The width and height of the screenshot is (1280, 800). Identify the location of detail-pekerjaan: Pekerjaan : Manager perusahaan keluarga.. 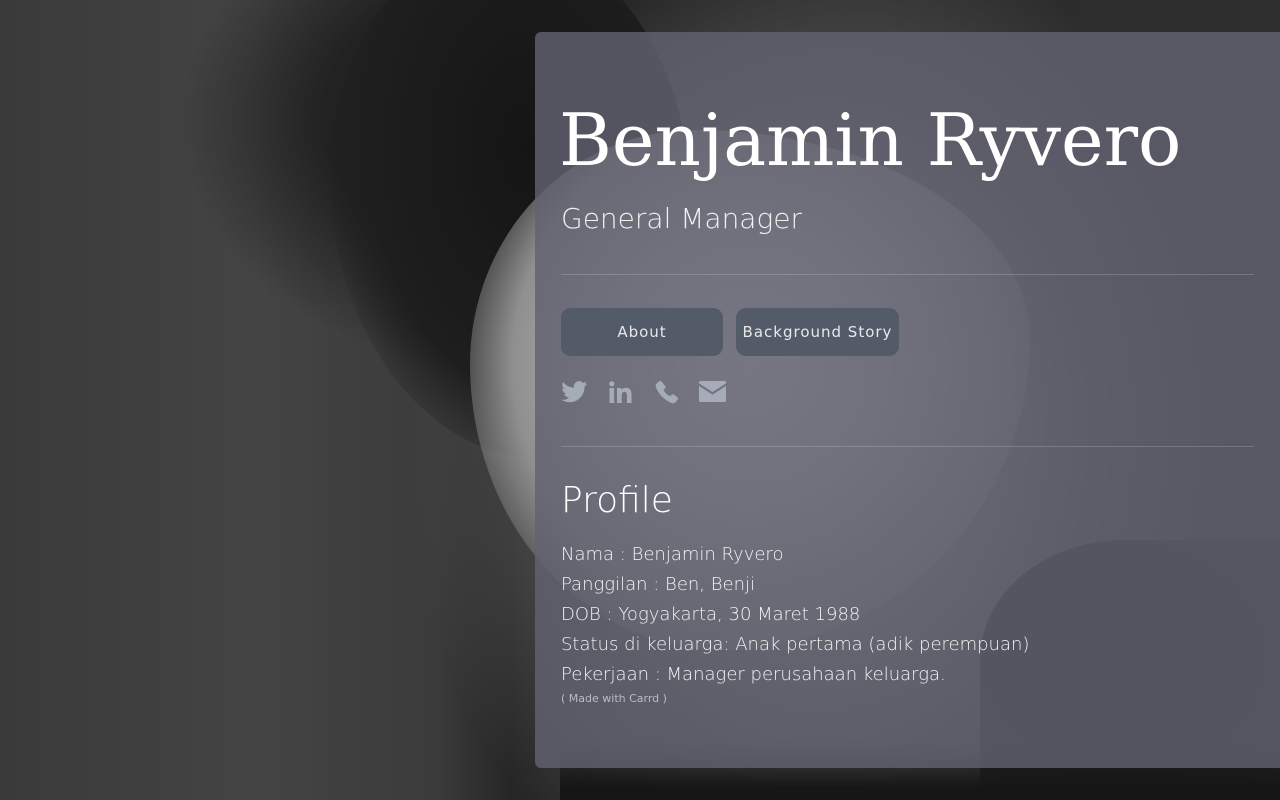
(753, 674).